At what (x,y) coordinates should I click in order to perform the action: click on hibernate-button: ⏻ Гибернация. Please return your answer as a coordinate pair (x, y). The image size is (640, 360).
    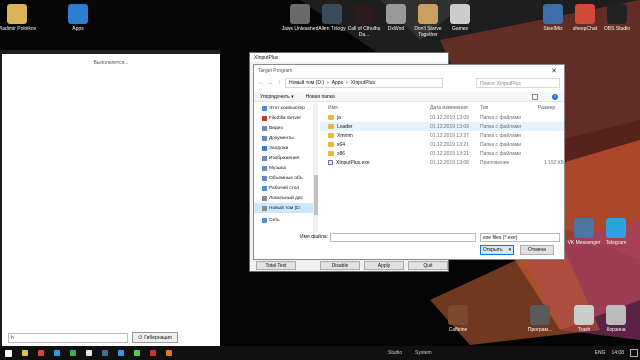
    Looking at the image, I should click on (155, 337).